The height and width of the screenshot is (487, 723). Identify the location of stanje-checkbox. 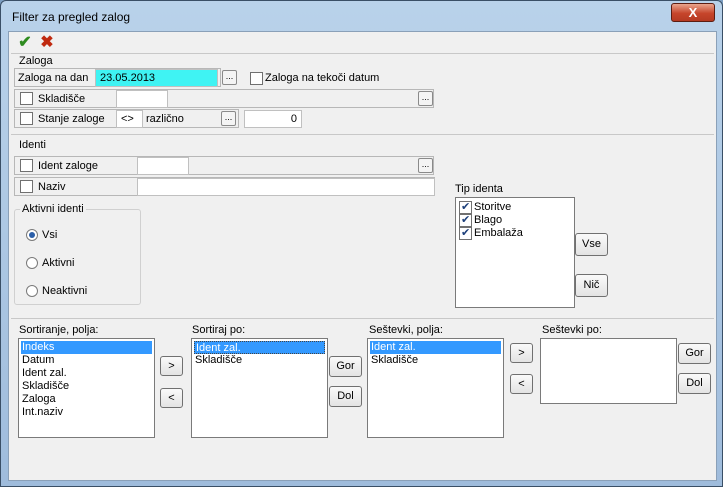
(26, 118).